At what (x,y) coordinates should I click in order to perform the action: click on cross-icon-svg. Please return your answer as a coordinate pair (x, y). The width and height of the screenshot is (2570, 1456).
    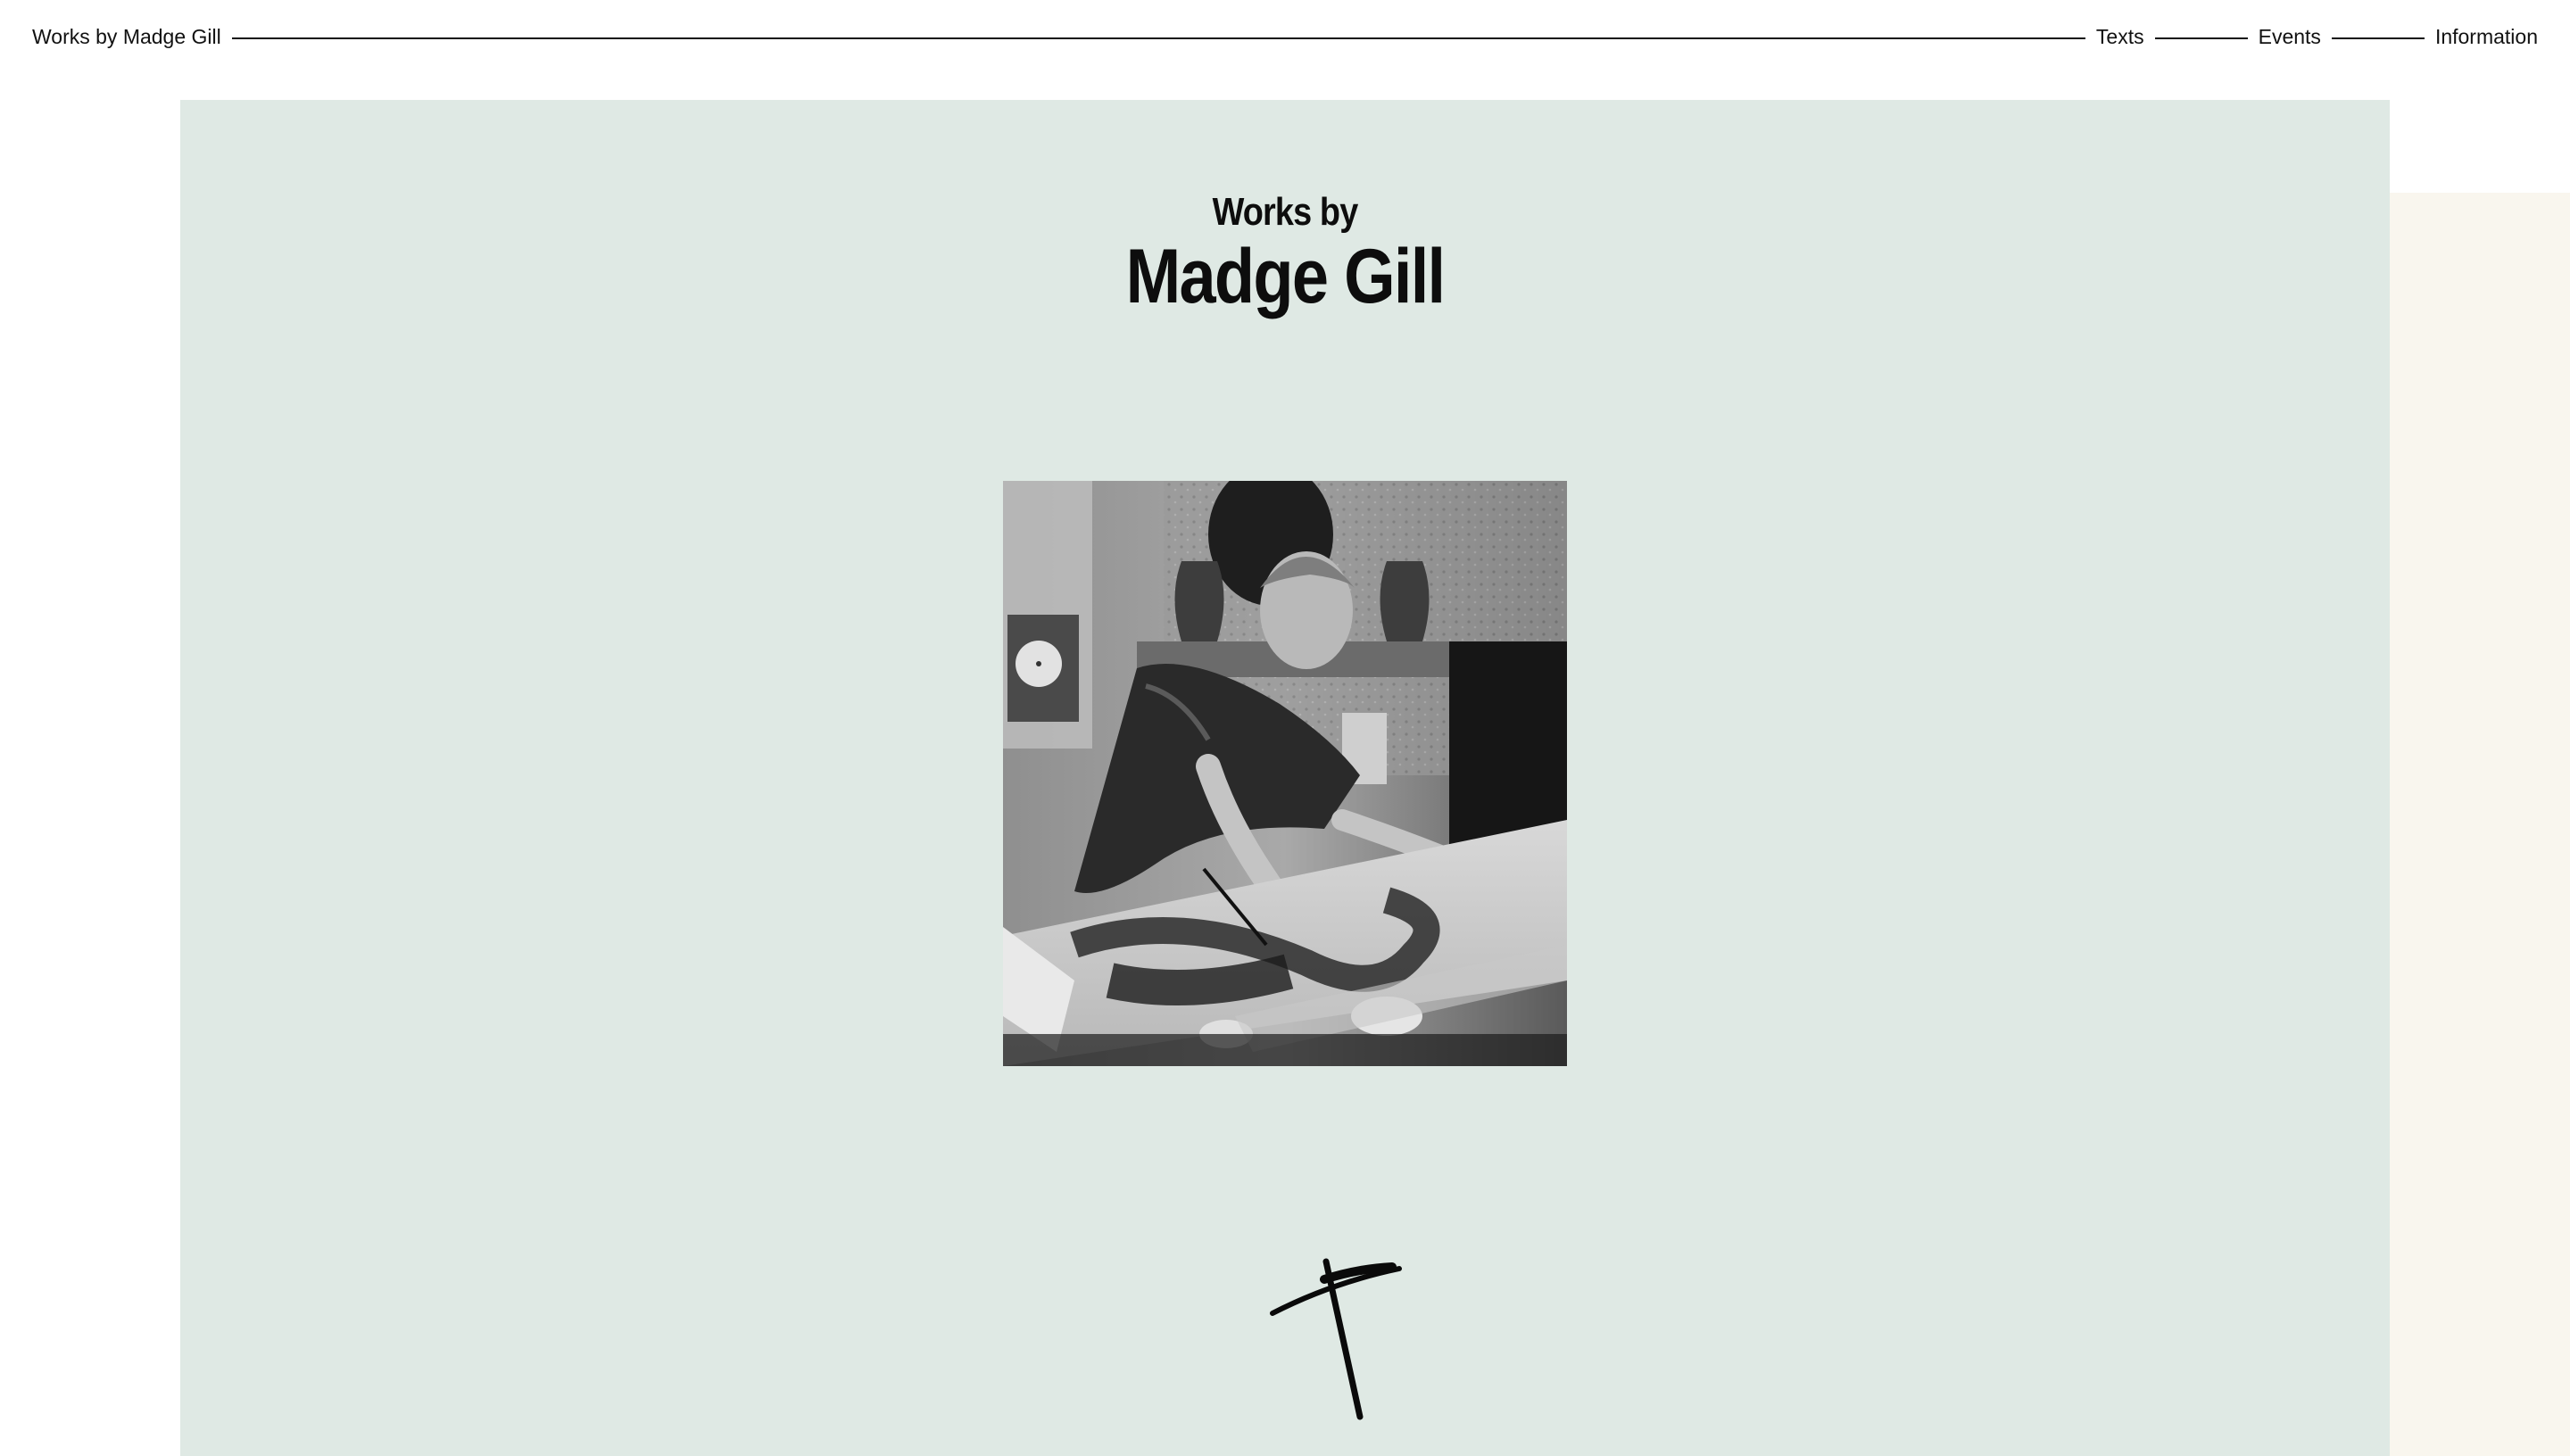
    Looking at the image, I should click on (1336, 1339).